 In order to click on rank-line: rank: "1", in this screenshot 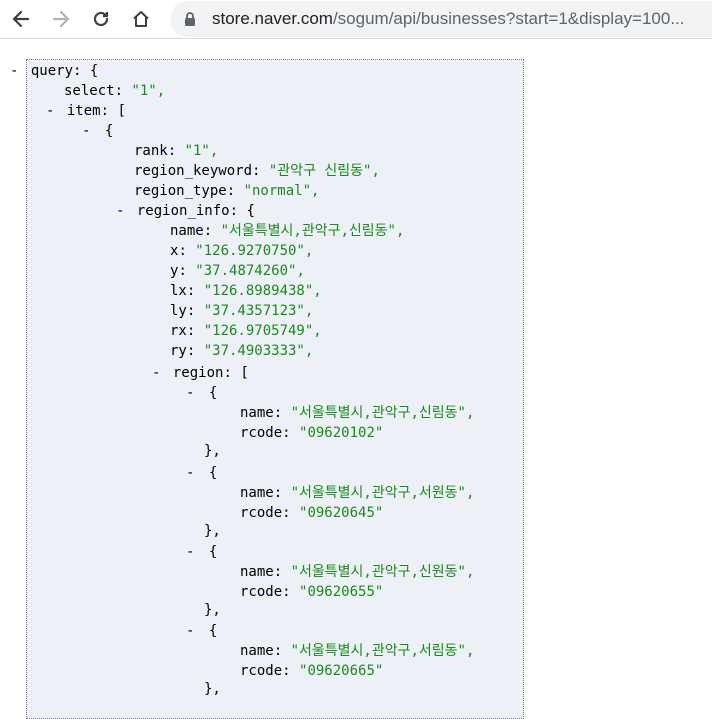, I will do `click(176, 151)`.